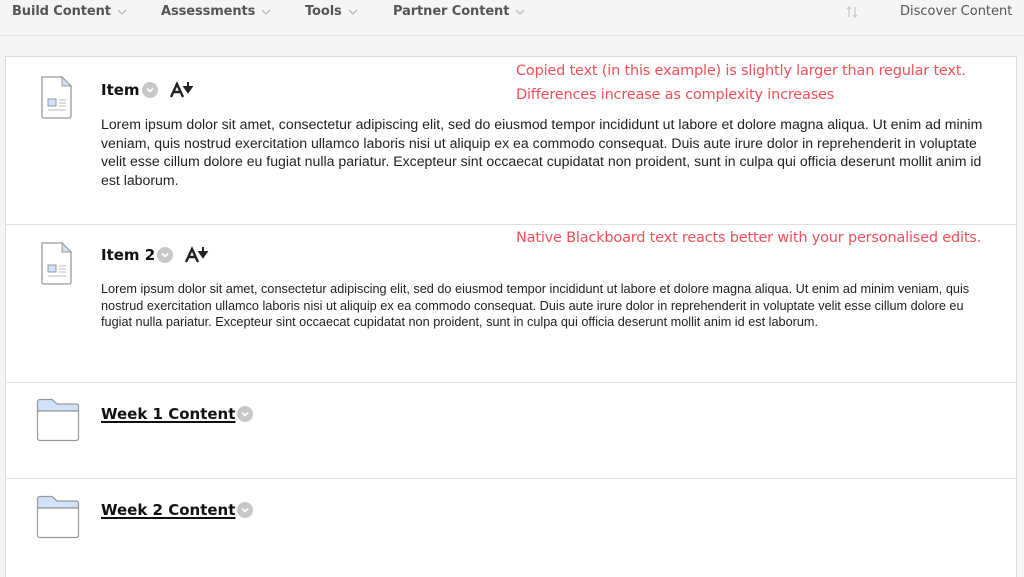 This screenshot has width=1024, height=577. Describe the element at coordinates (323, 11) in the screenshot. I see `tools-label: Tools` at that location.